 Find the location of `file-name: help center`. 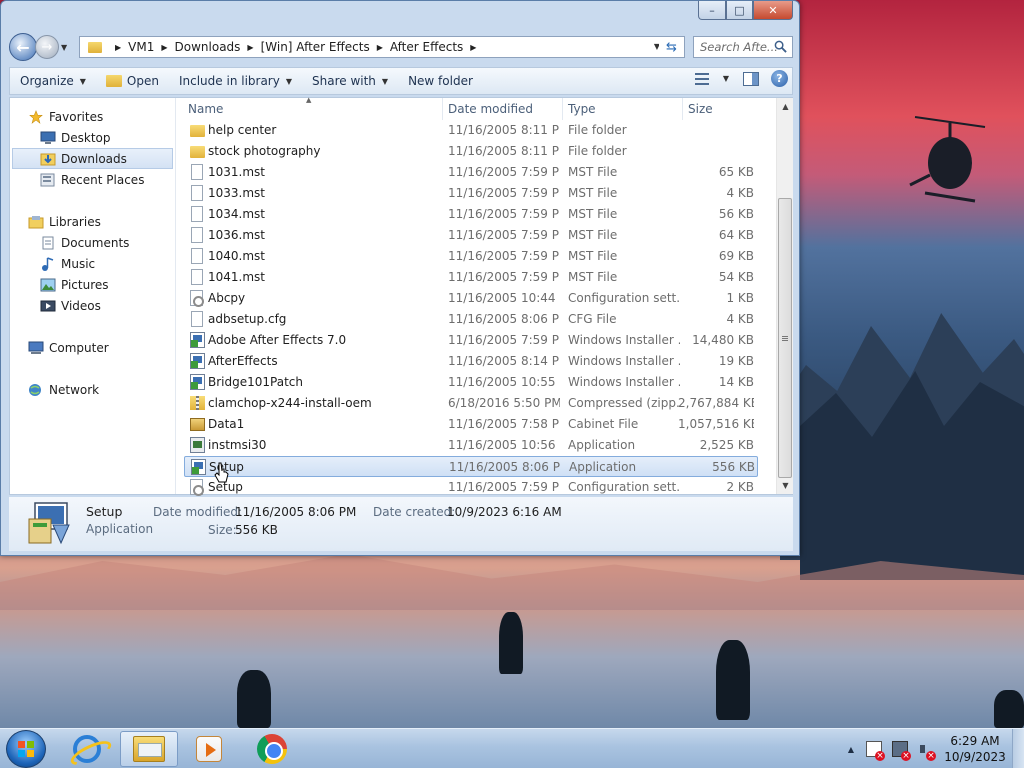

file-name: help center is located at coordinates (242, 130).